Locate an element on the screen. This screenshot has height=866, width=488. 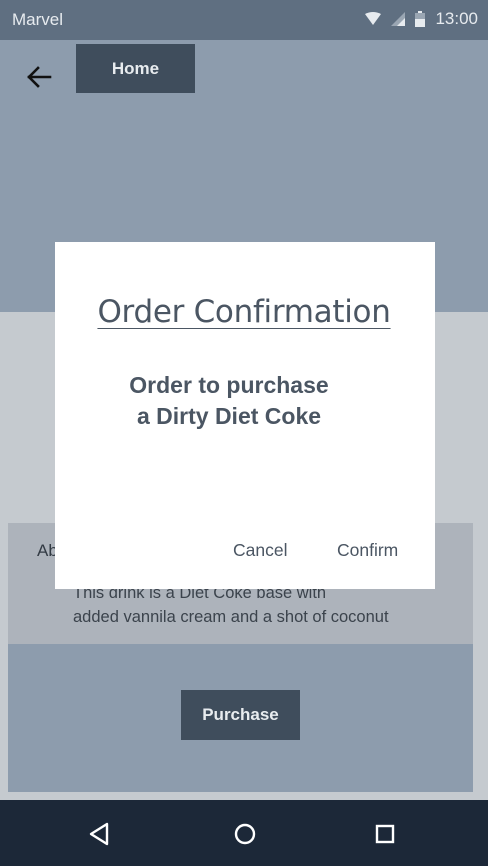
square-recents-icon is located at coordinates (385, 834).